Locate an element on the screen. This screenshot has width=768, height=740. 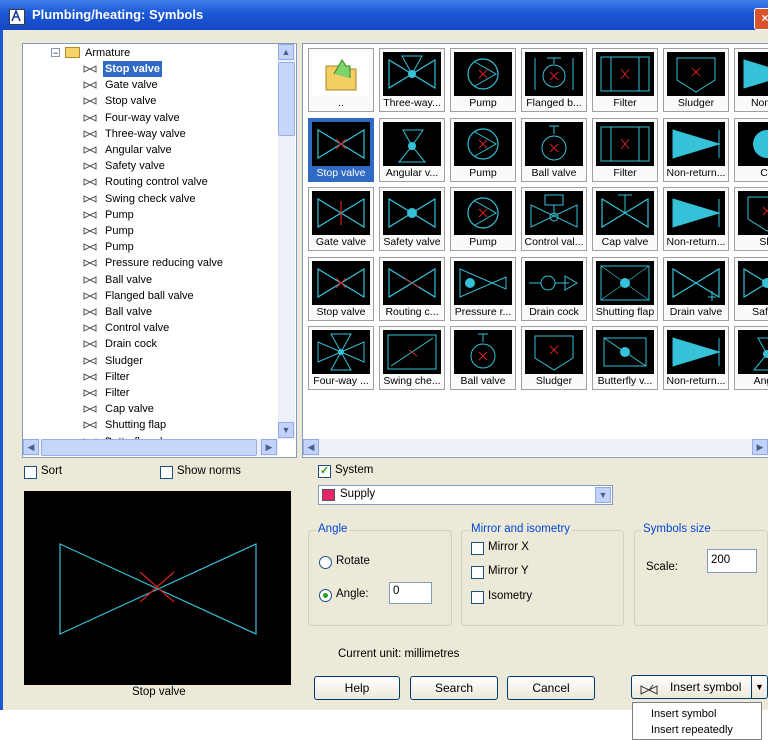
insert-dropdown-button: ▼ is located at coordinates (759, 687).